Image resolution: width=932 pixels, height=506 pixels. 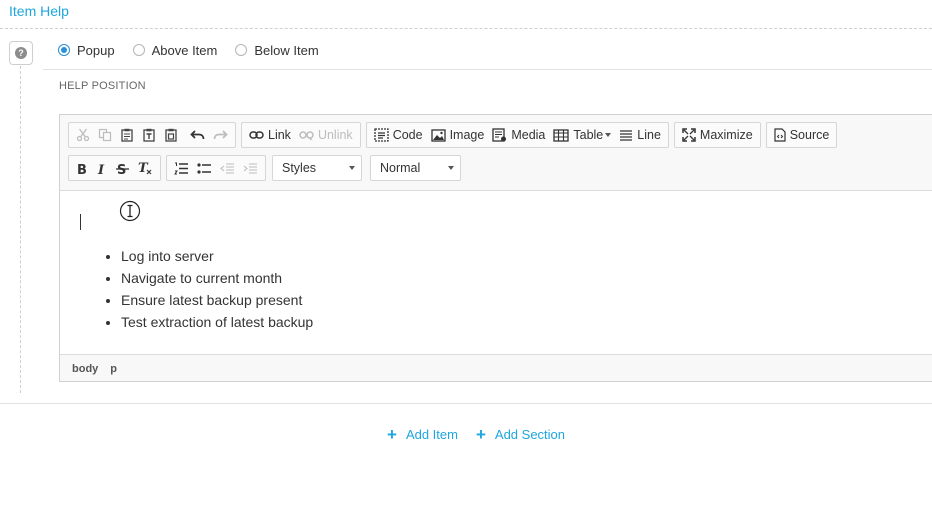 I want to click on horizontal-line-icon, so click(x=626, y=135).